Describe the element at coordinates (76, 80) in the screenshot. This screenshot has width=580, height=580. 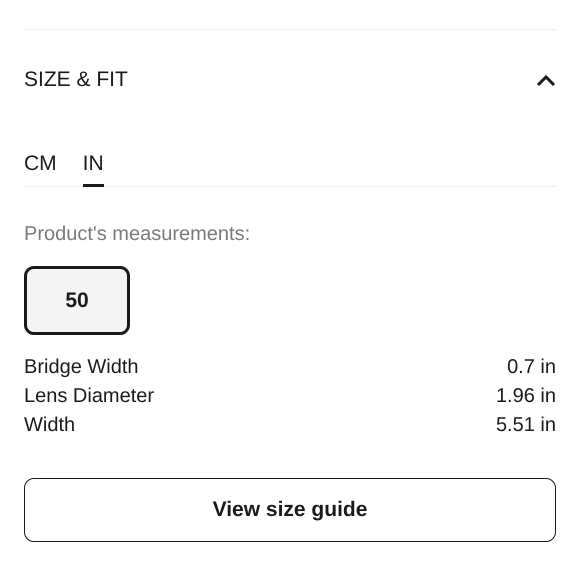
I see `section-title: SIZE & FIT` at that location.